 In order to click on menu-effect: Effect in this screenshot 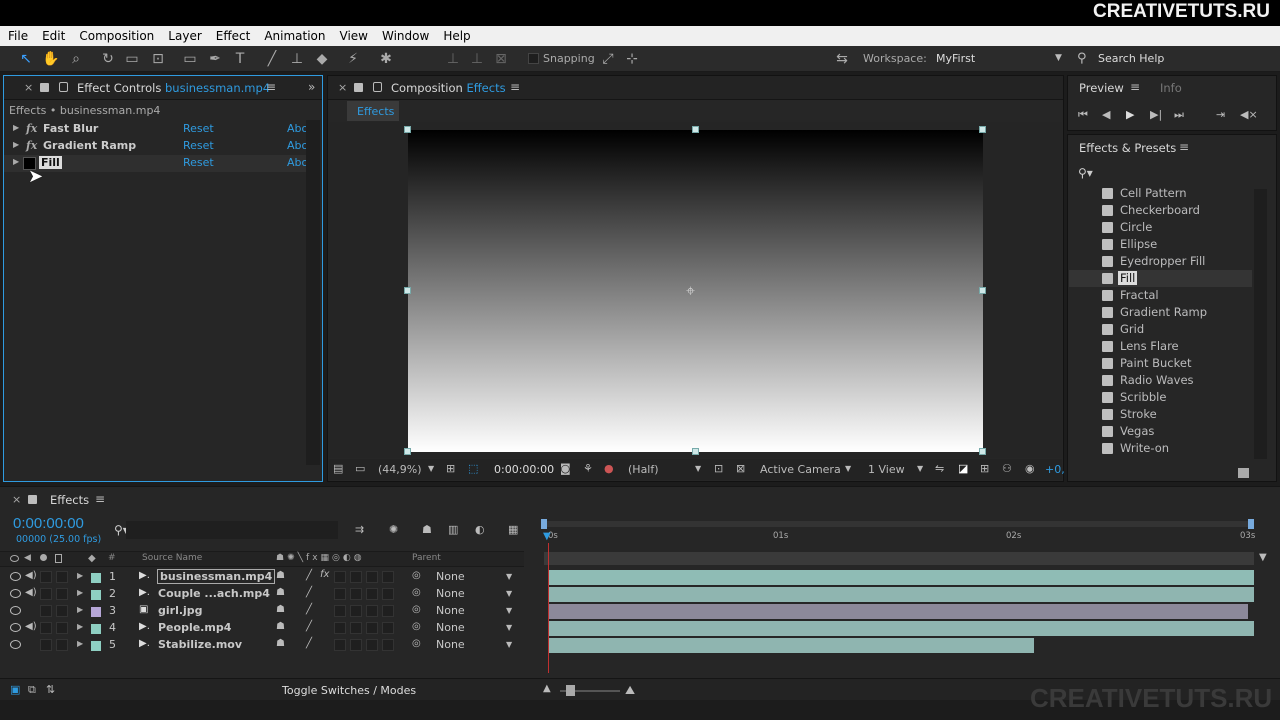, I will do `click(232, 36)`.